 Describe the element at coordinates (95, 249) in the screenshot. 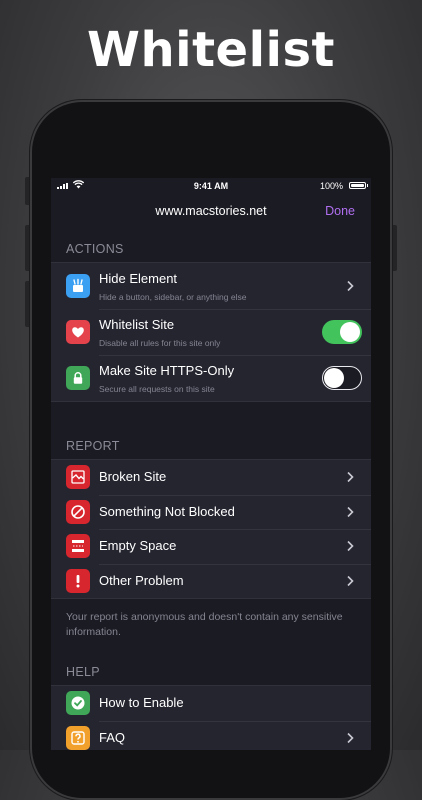

I see `section-header-actions: ACTIONS` at that location.